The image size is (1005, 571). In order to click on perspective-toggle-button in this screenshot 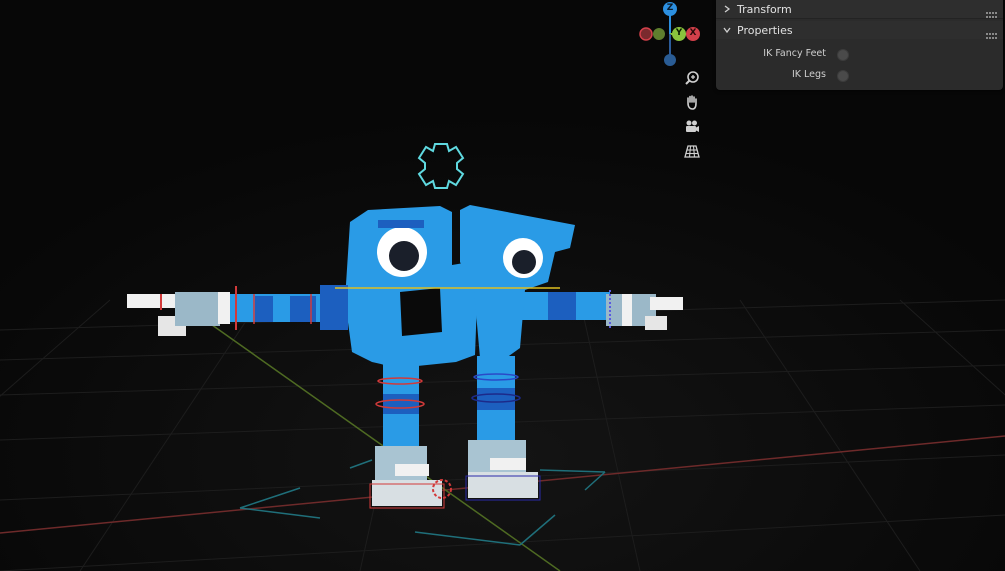, I will do `click(692, 151)`.